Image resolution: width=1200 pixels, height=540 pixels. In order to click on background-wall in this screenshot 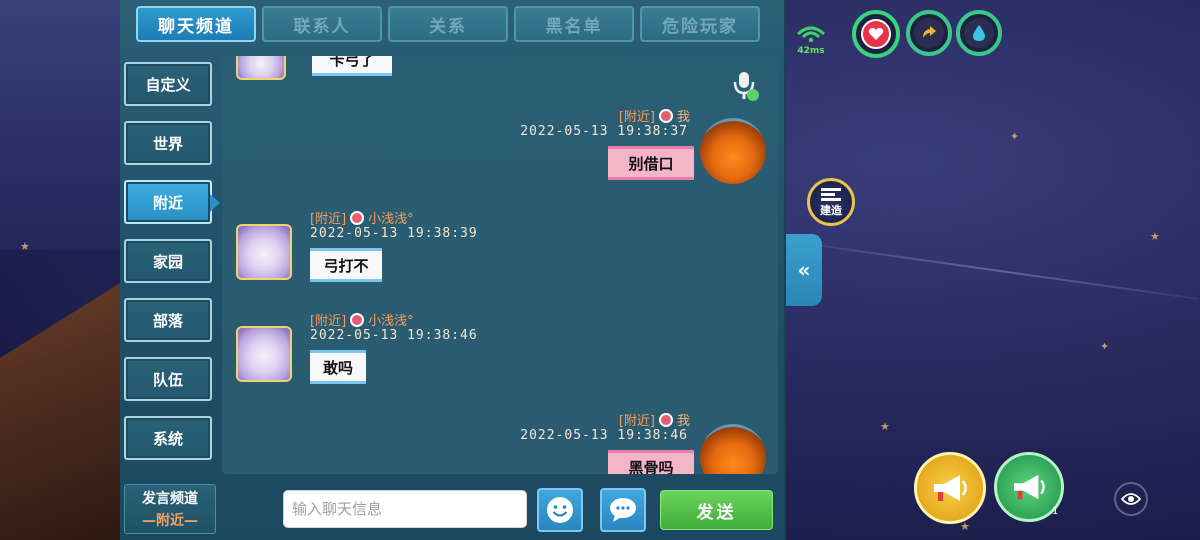, I will do `click(62, 125)`.